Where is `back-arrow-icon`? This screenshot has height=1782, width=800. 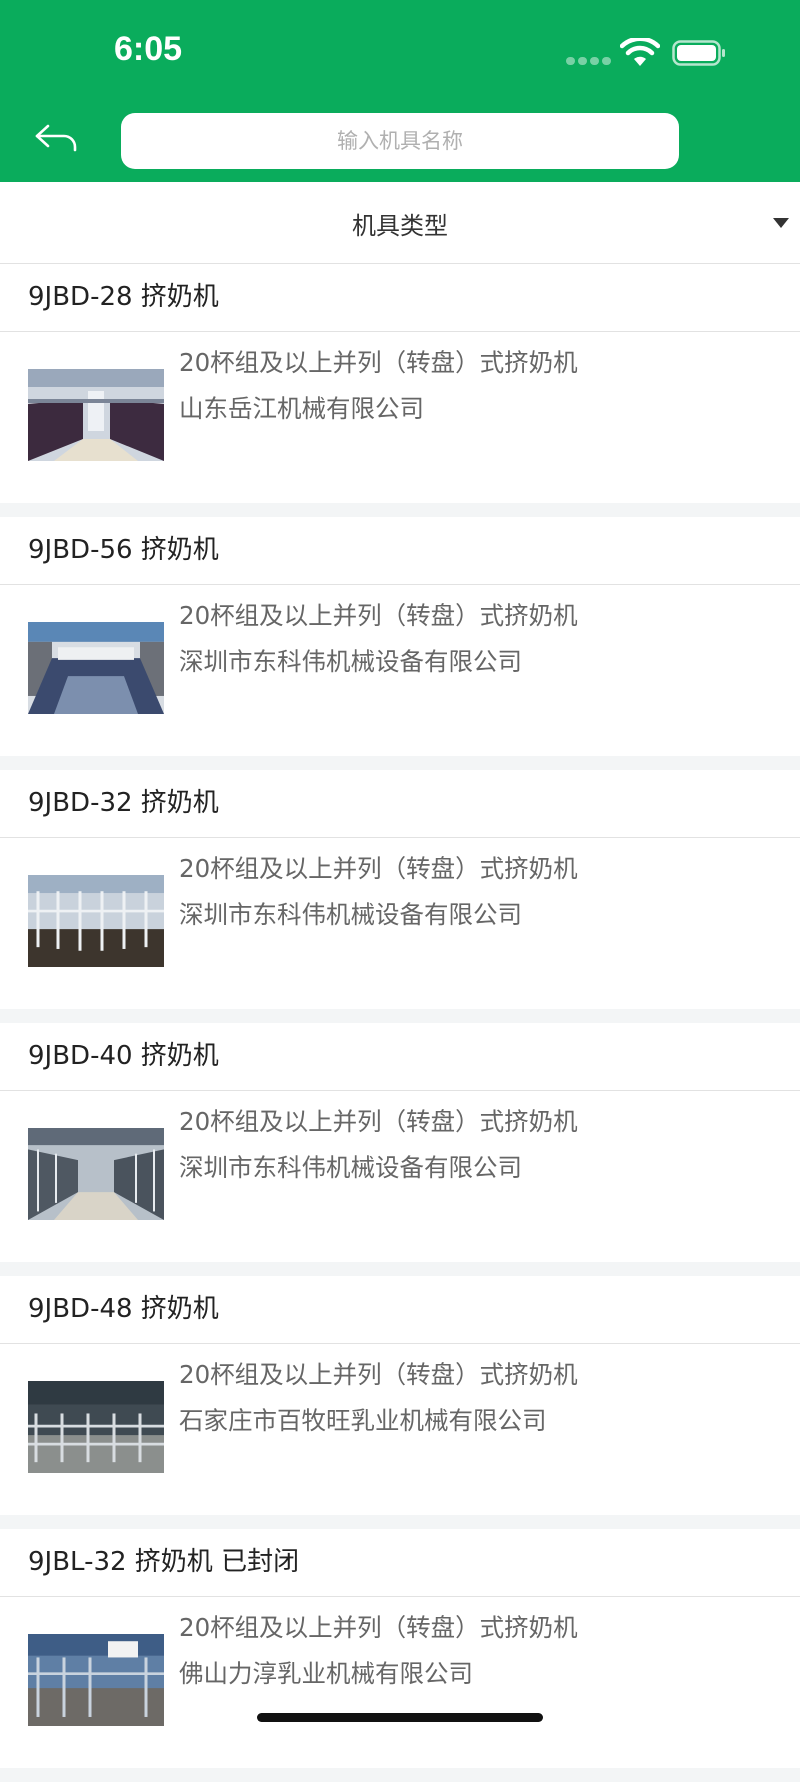 back-arrow-icon is located at coordinates (57, 140).